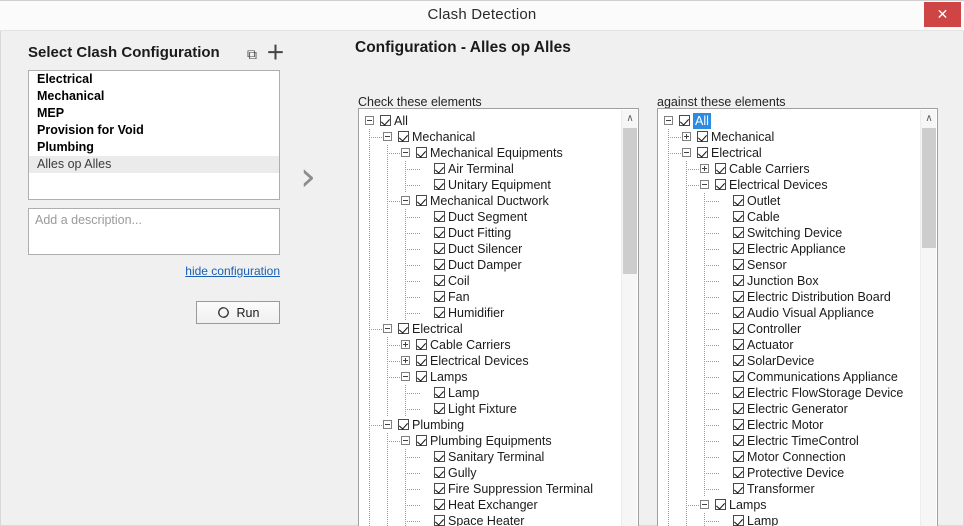 The width and height of the screenshot is (964, 526). What do you see at coordinates (490, 441) in the screenshot?
I see `tree-row: Plumbing Equipments` at bounding box center [490, 441].